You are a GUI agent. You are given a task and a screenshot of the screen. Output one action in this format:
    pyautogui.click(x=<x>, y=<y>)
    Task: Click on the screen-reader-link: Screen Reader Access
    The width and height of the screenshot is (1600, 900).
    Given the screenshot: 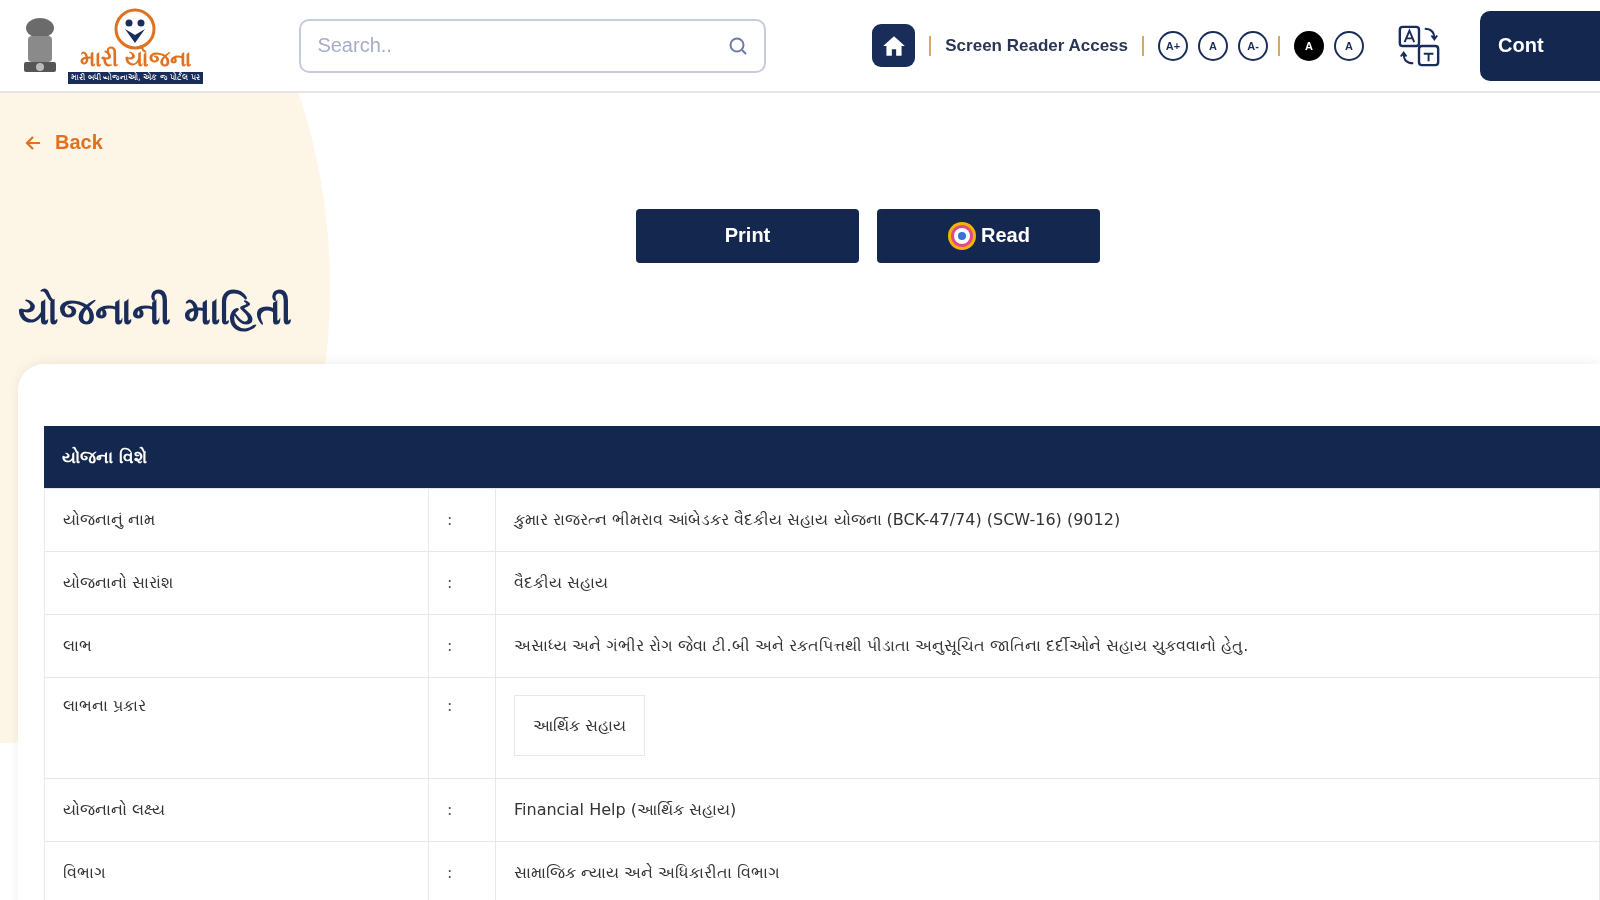 What is the action you would take?
    pyautogui.click(x=1036, y=45)
    